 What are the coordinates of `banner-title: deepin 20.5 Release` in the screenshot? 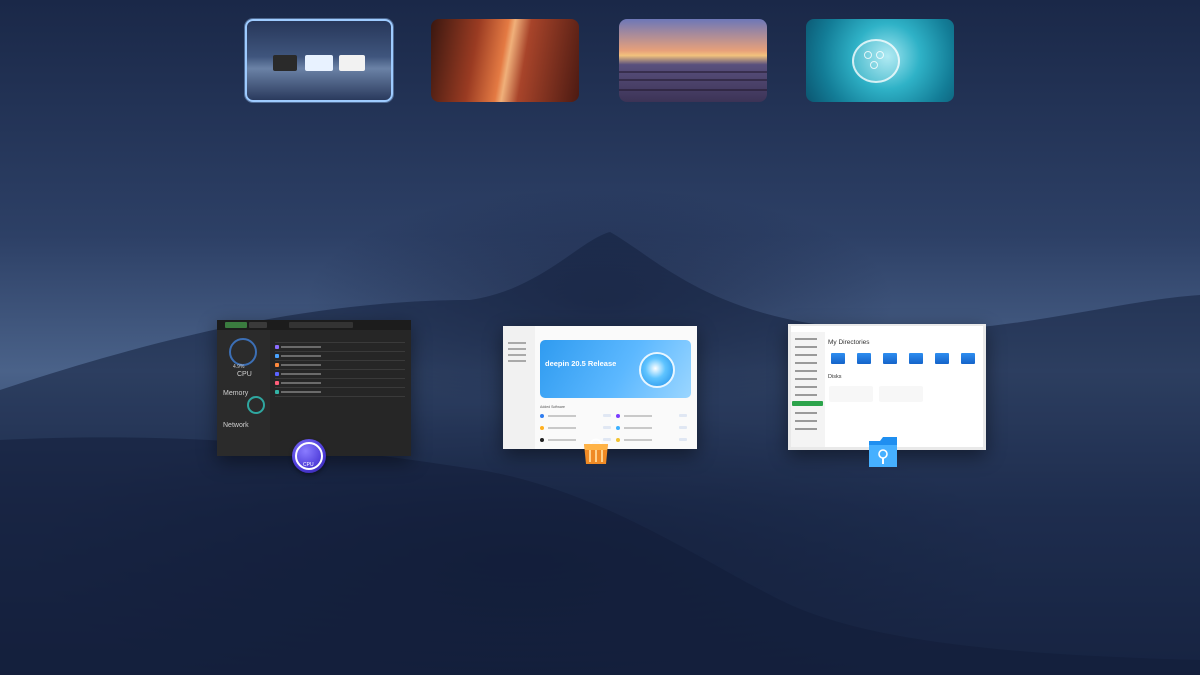 It's located at (581, 363).